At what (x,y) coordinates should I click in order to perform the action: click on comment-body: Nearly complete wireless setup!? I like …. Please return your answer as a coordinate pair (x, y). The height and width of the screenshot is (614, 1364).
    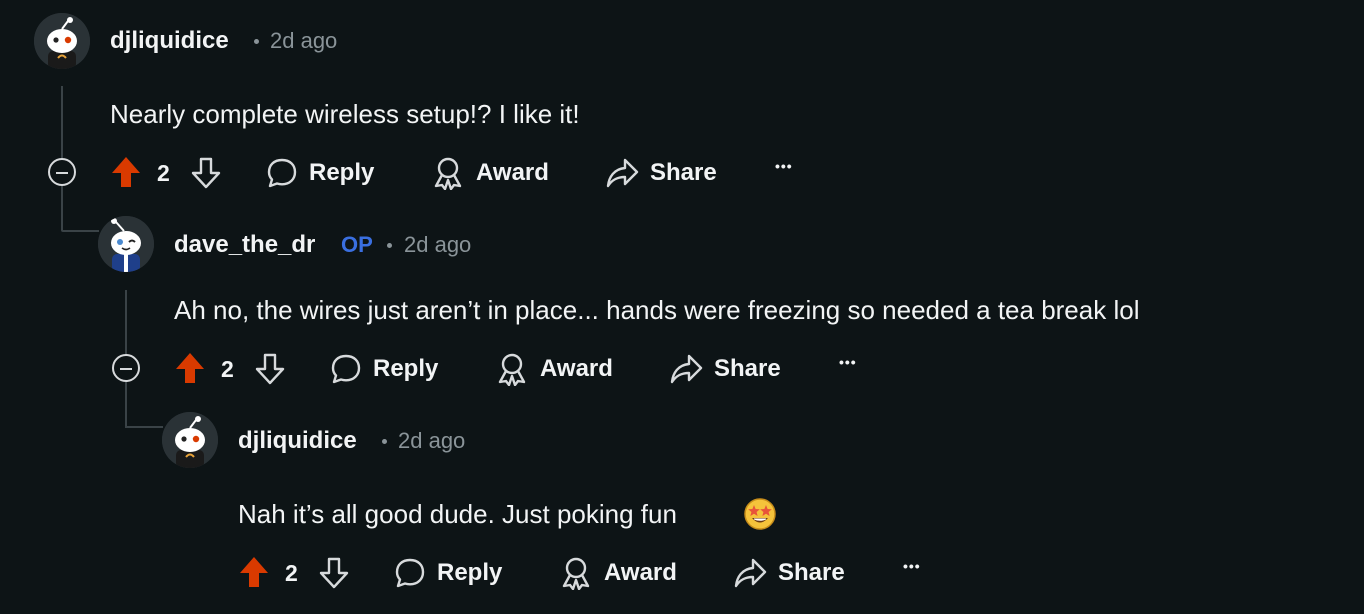
    Looking at the image, I should click on (345, 114).